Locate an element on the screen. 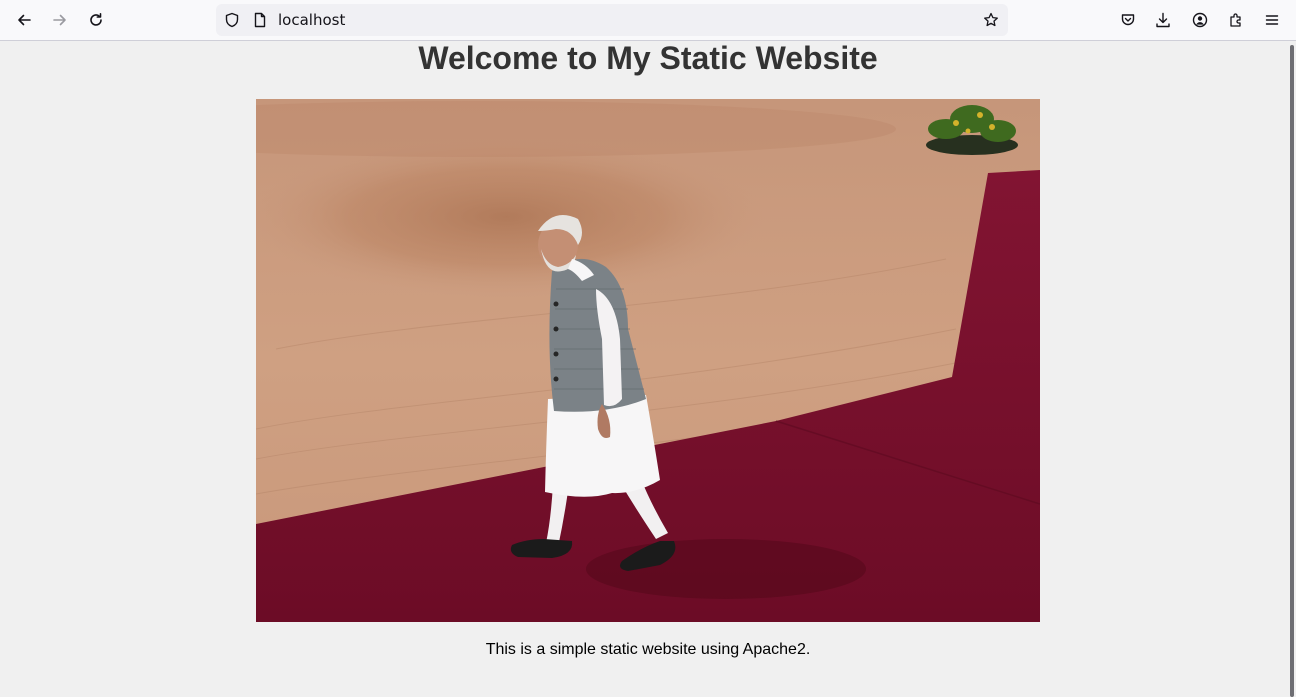 Image resolution: width=1296 pixels, height=697 pixels. bookmark-star-icon is located at coordinates (991, 20).